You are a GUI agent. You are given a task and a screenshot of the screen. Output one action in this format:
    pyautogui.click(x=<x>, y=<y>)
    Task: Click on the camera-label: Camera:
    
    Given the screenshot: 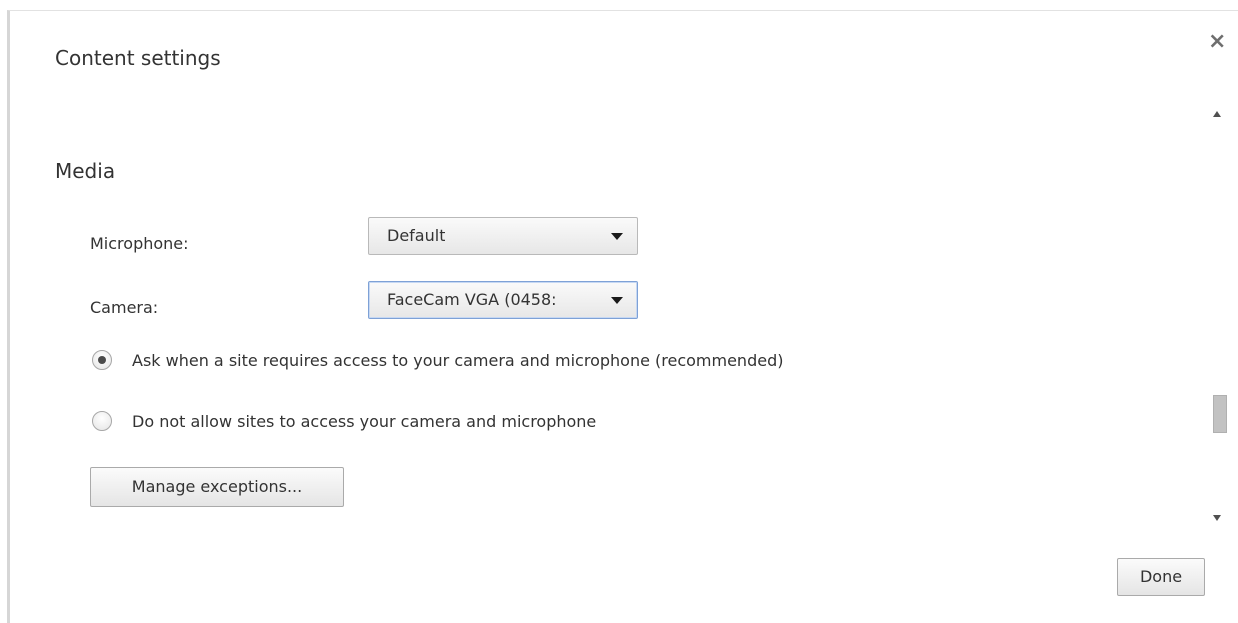 What is the action you would take?
    pyautogui.click(x=124, y=307)
    